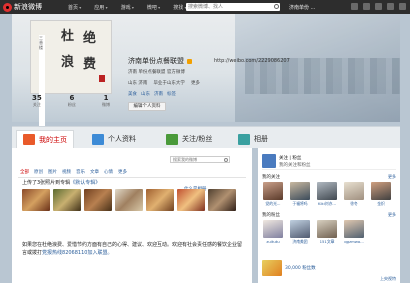 This screenshot has height=283, width=410. What do you see at coordinates (37, 101) in the screenshot?
I see `stat-following: 35 关注` at bounding box center [37, 101].